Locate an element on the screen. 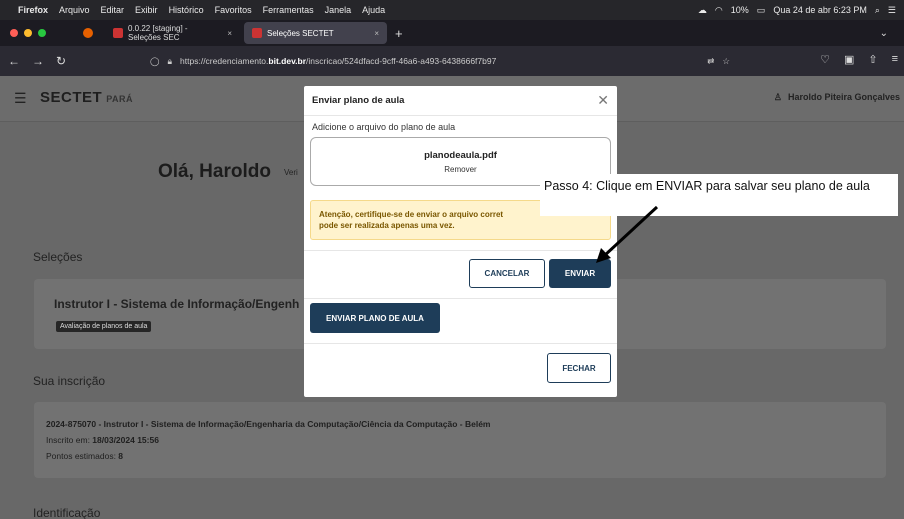  pocket-icon: ♡ is located at coordinates (825, 59).